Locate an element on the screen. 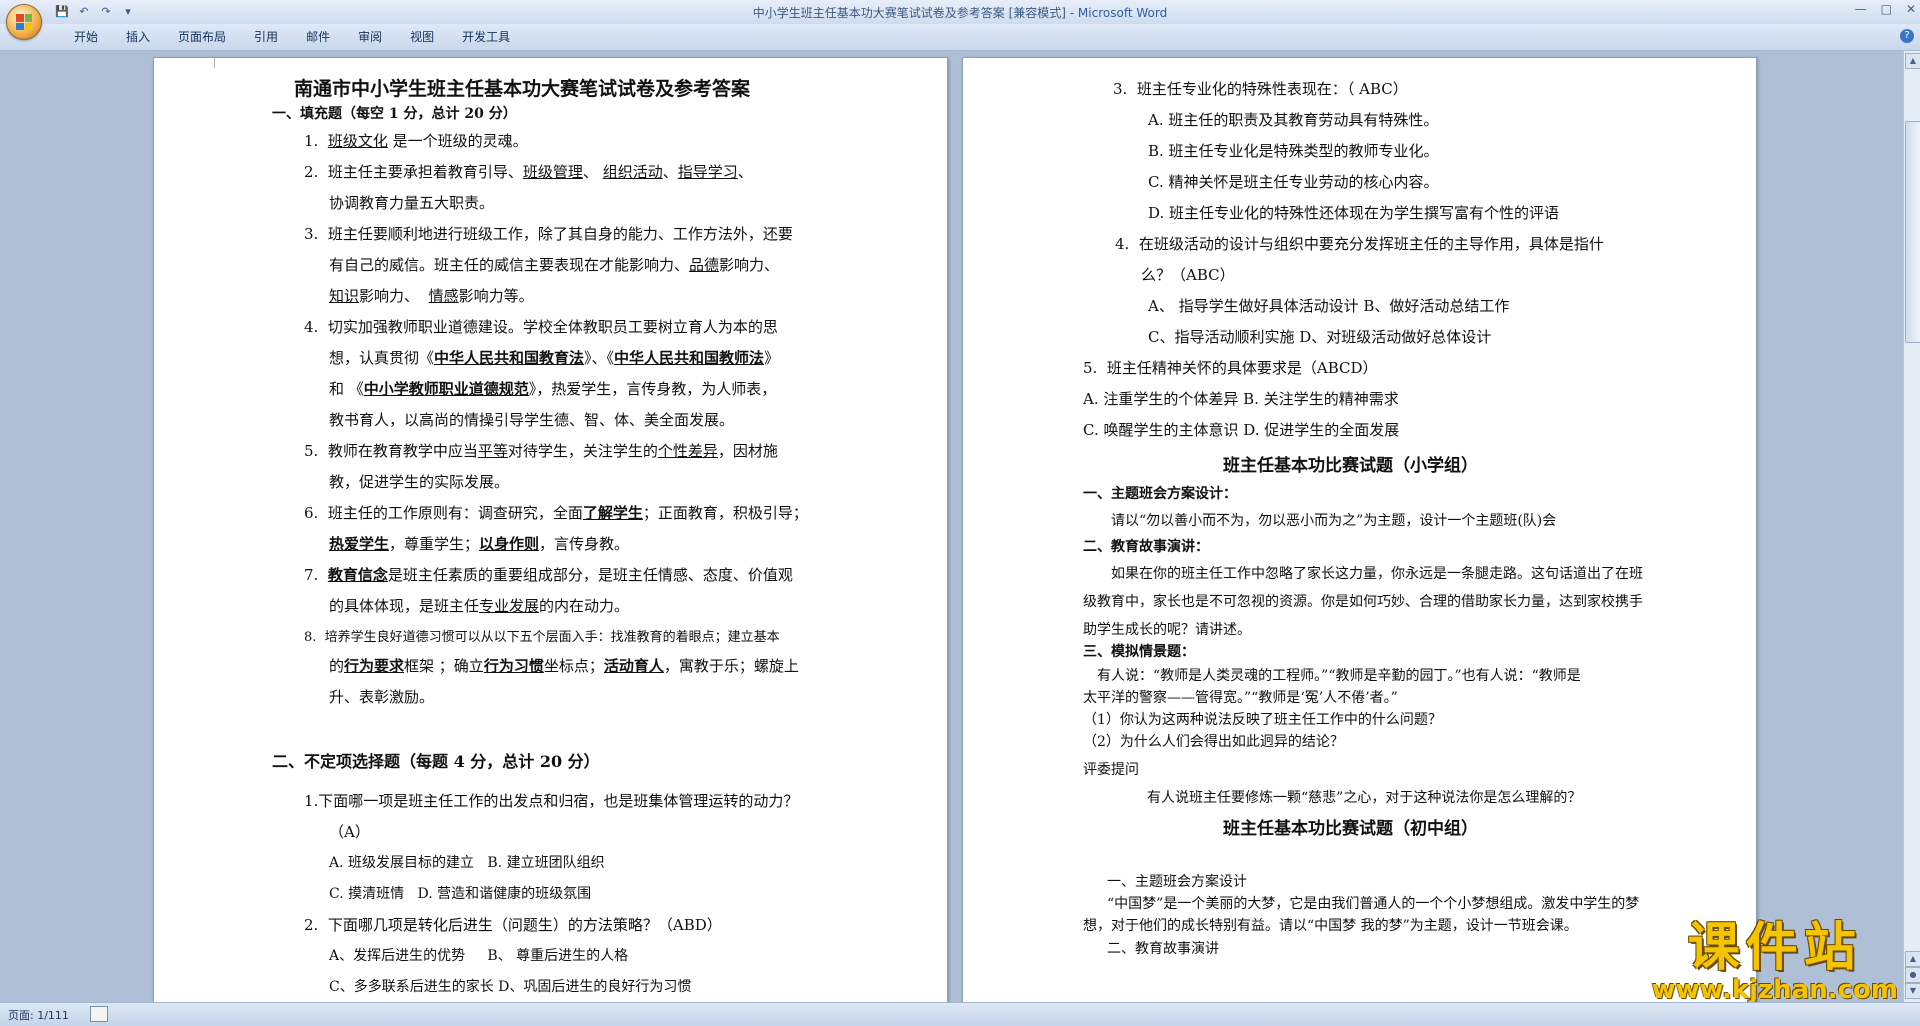  primary-section-2-line3: 助学生成长的呢？请讲述。 is located at coordinates (1167, 630).